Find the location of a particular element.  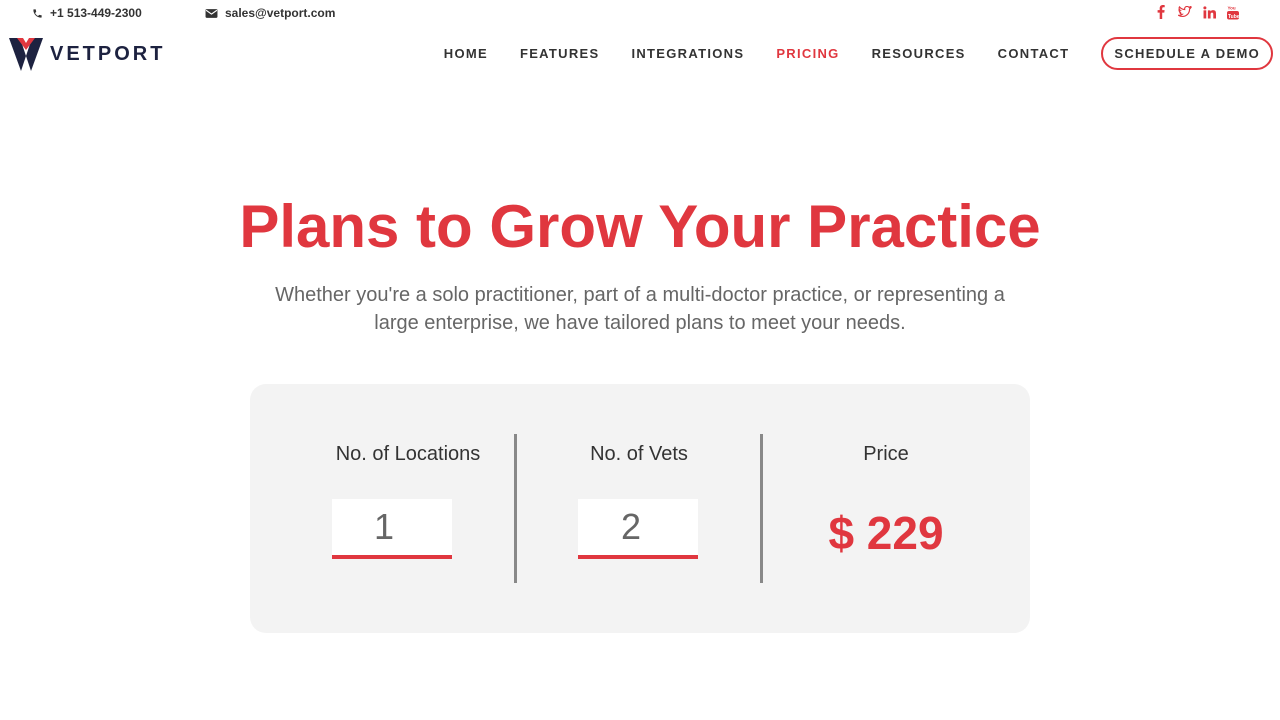

vetport-logo-icon is located at coordinates (26, 54).